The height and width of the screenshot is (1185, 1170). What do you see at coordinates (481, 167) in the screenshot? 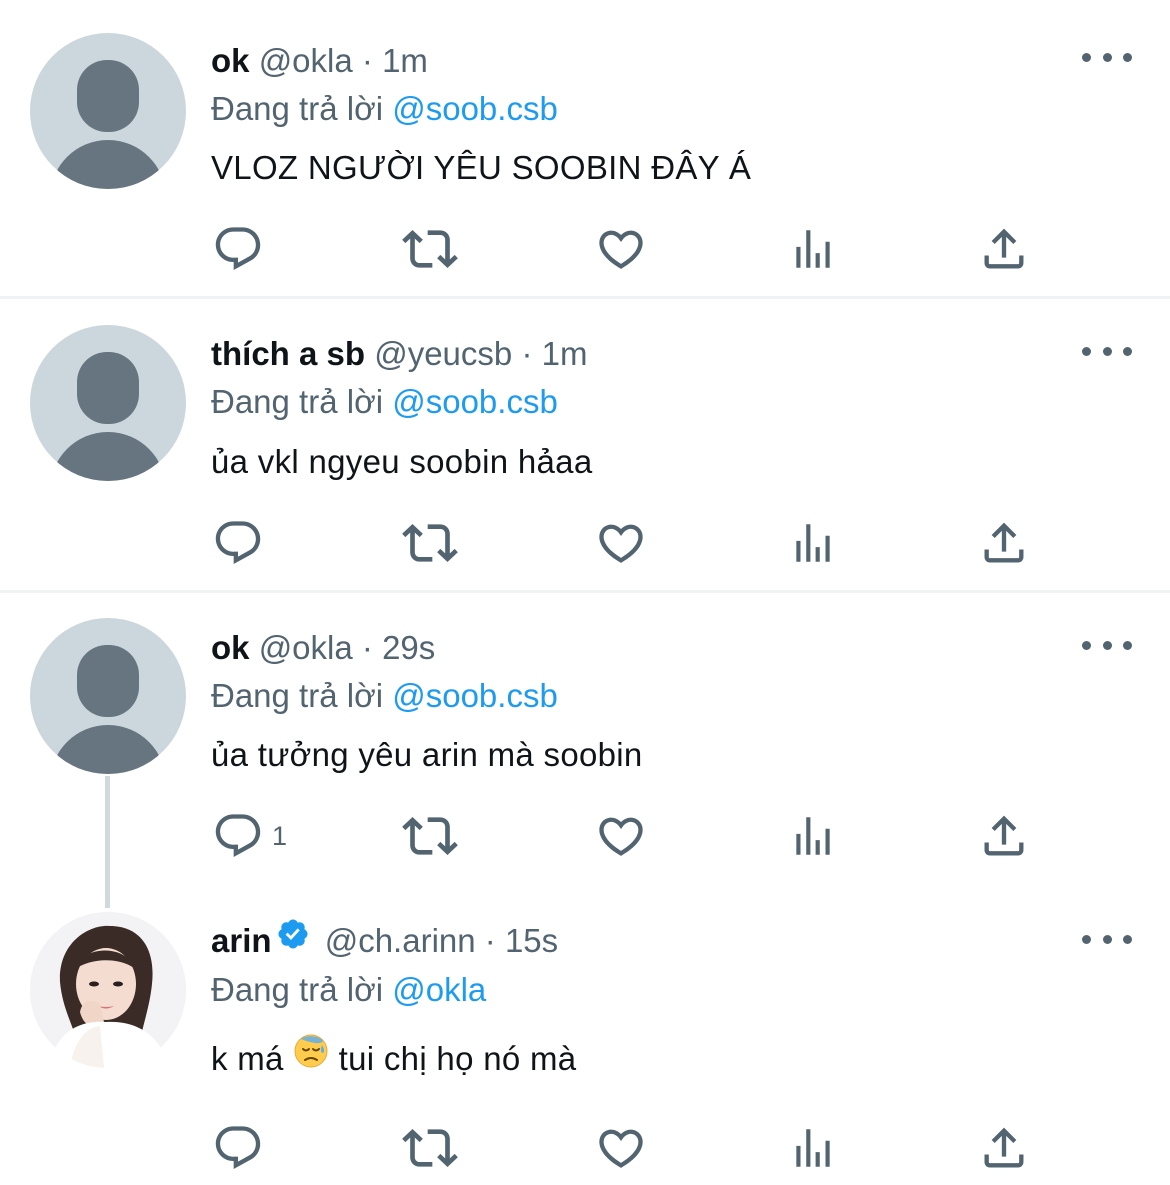
I see `tweet-text: VLOZ NGƯỜI YÊU SOOBIN ĐÂY Á` at bounding box center [481, 167].